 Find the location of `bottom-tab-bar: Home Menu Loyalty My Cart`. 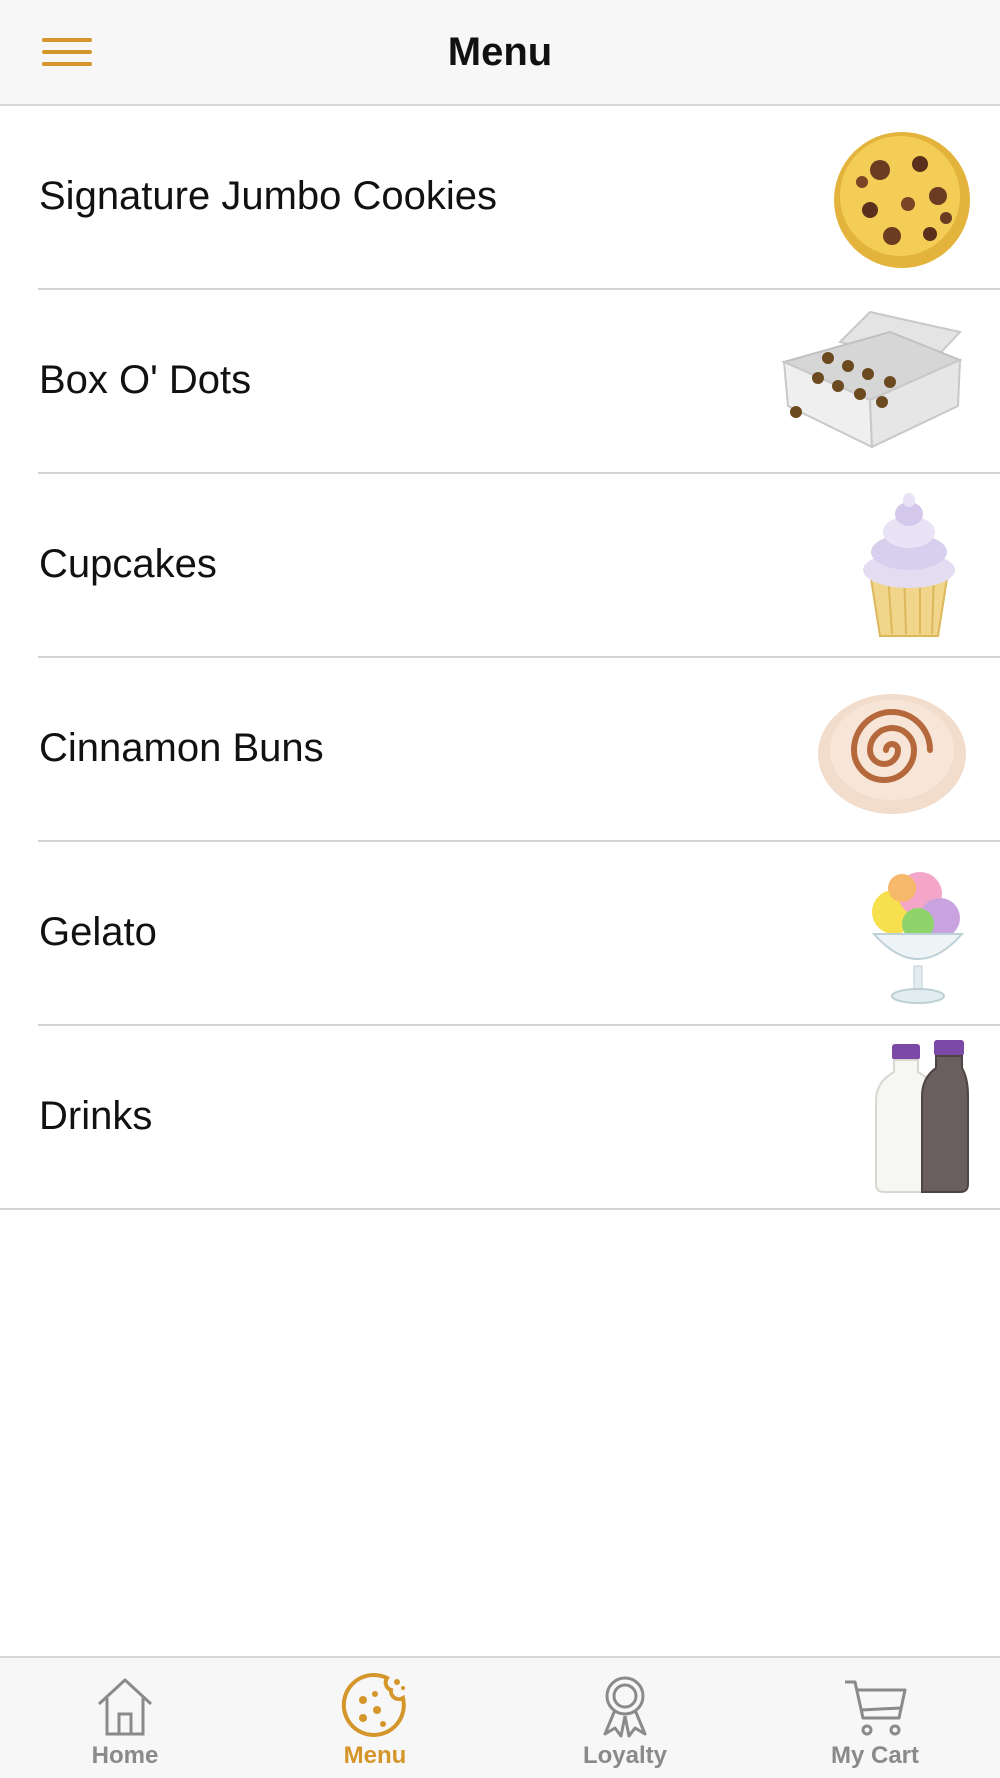

bottom-tab-bar: Home Menu Loyalty My Cart is located at coordinates (500, 1717).